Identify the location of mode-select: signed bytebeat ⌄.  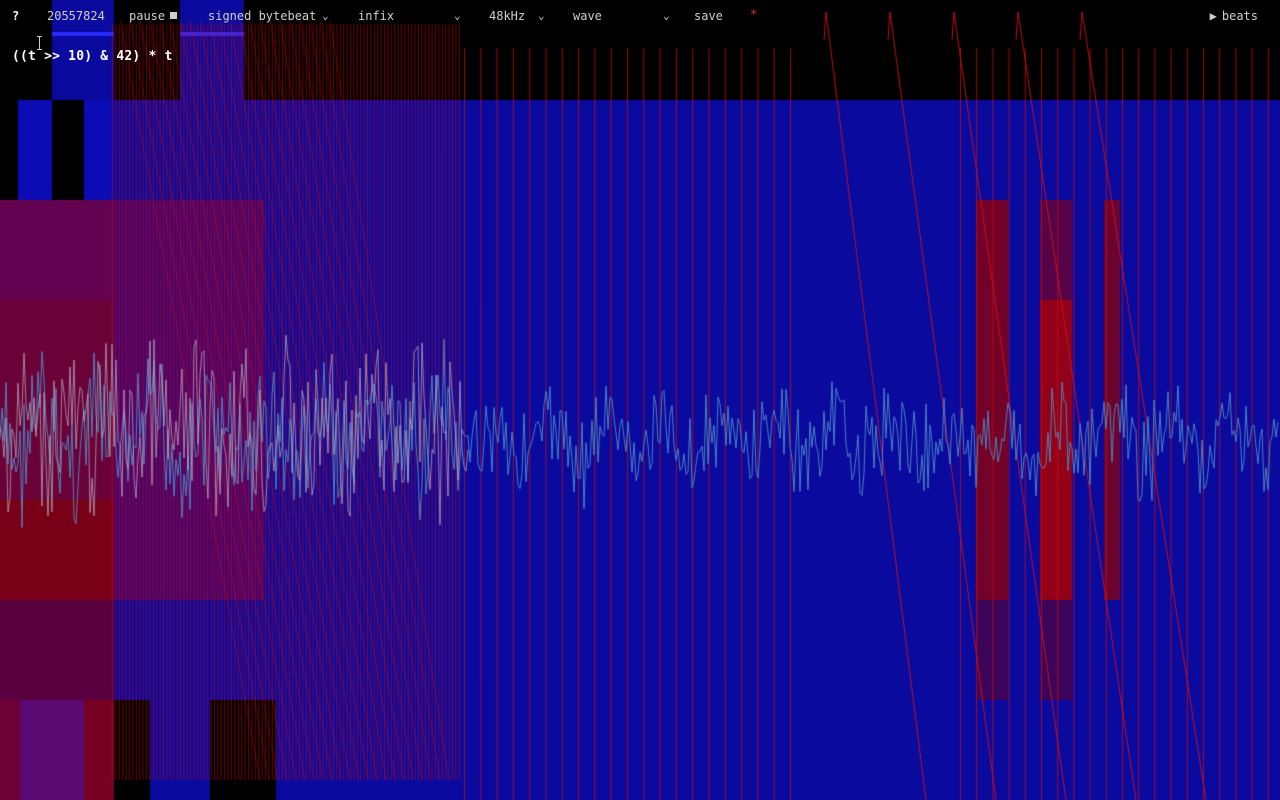
(273, 16).